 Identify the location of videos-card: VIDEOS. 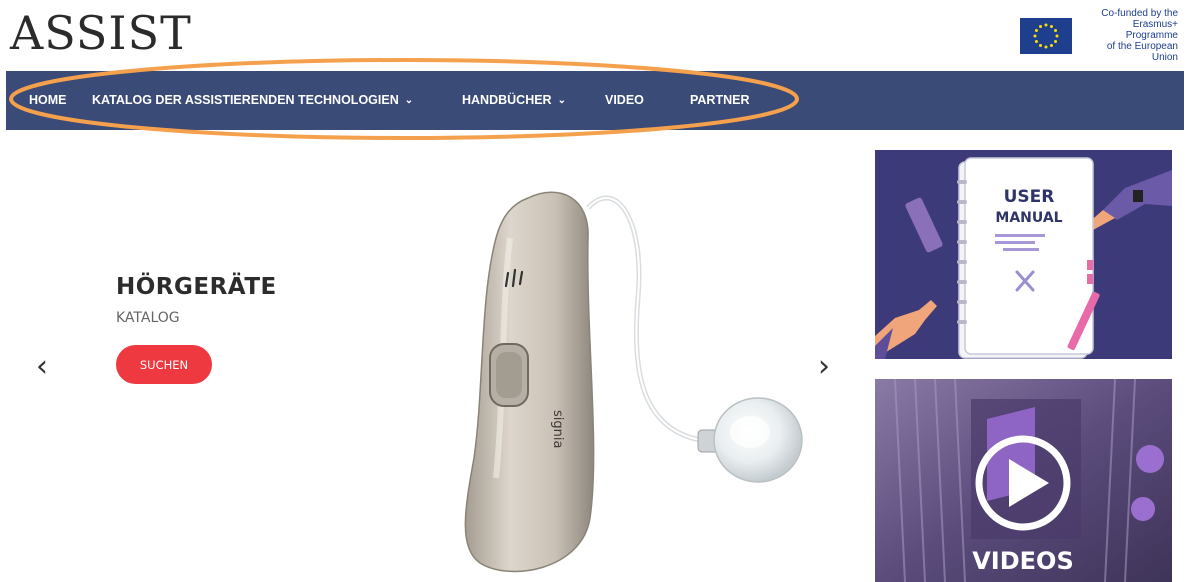
(1023, 480).